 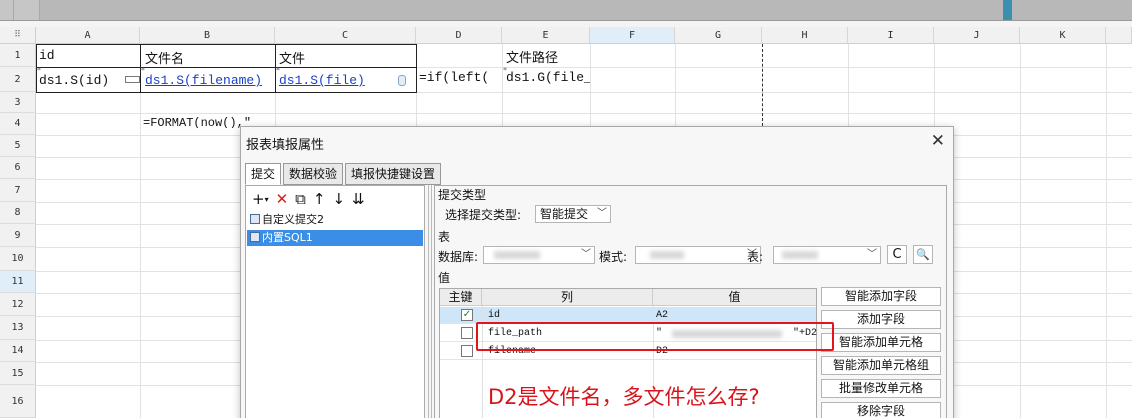 I want to click on refresh-icon: C, so click(x=897, y=254).